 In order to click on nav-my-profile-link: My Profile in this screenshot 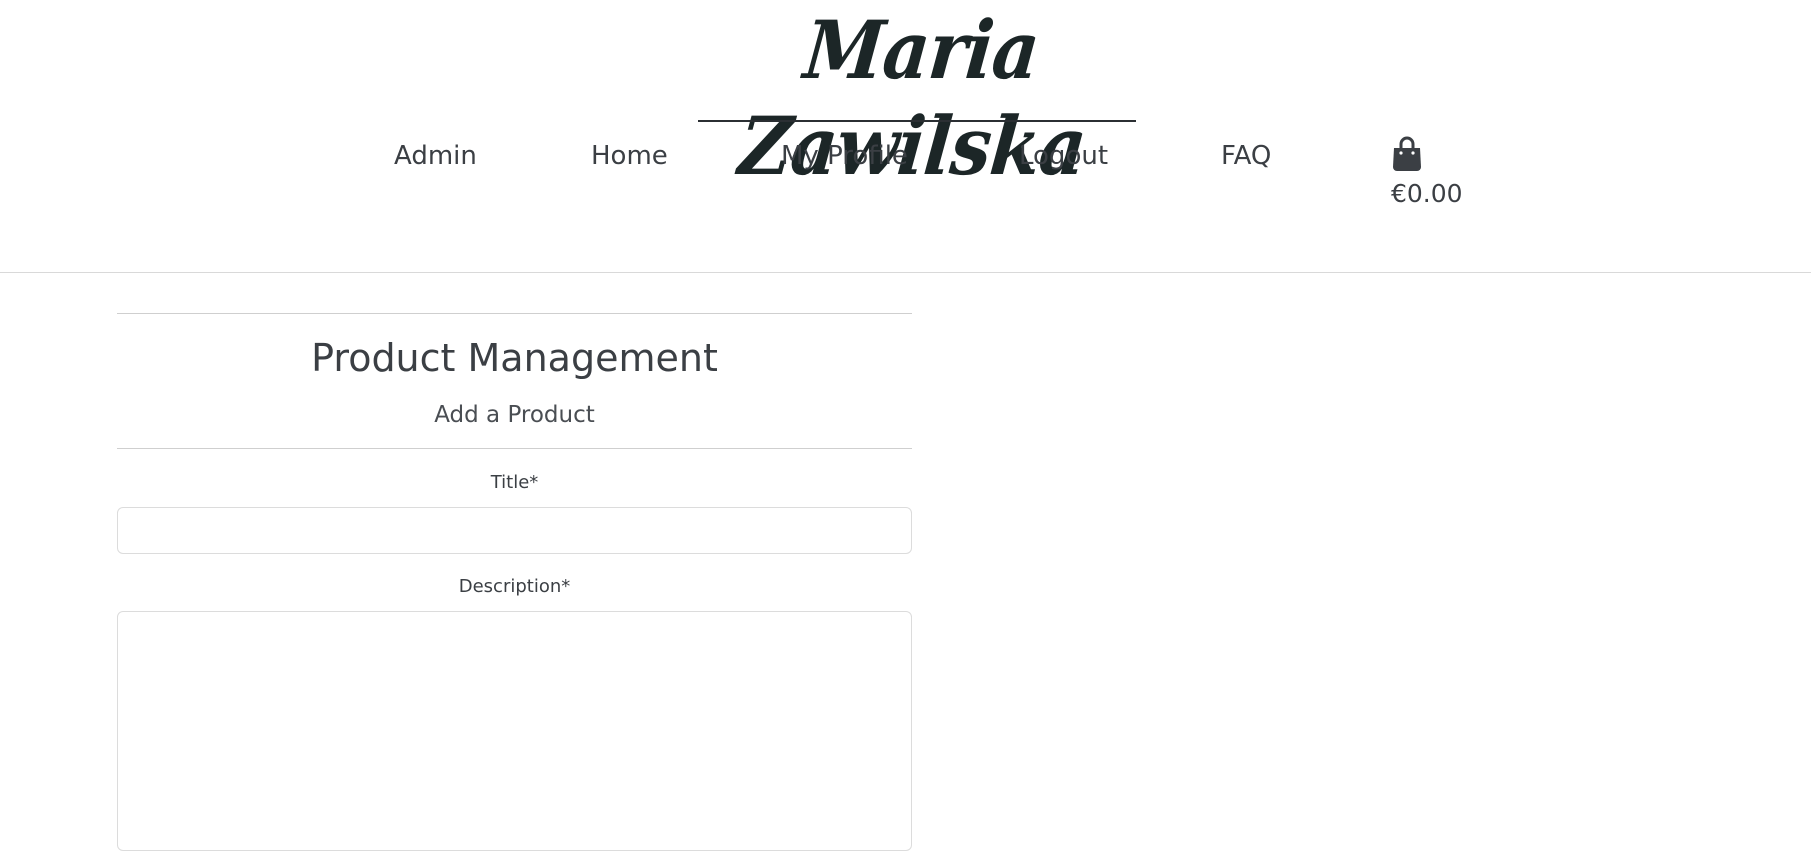, I will do `click(844, 156)`.